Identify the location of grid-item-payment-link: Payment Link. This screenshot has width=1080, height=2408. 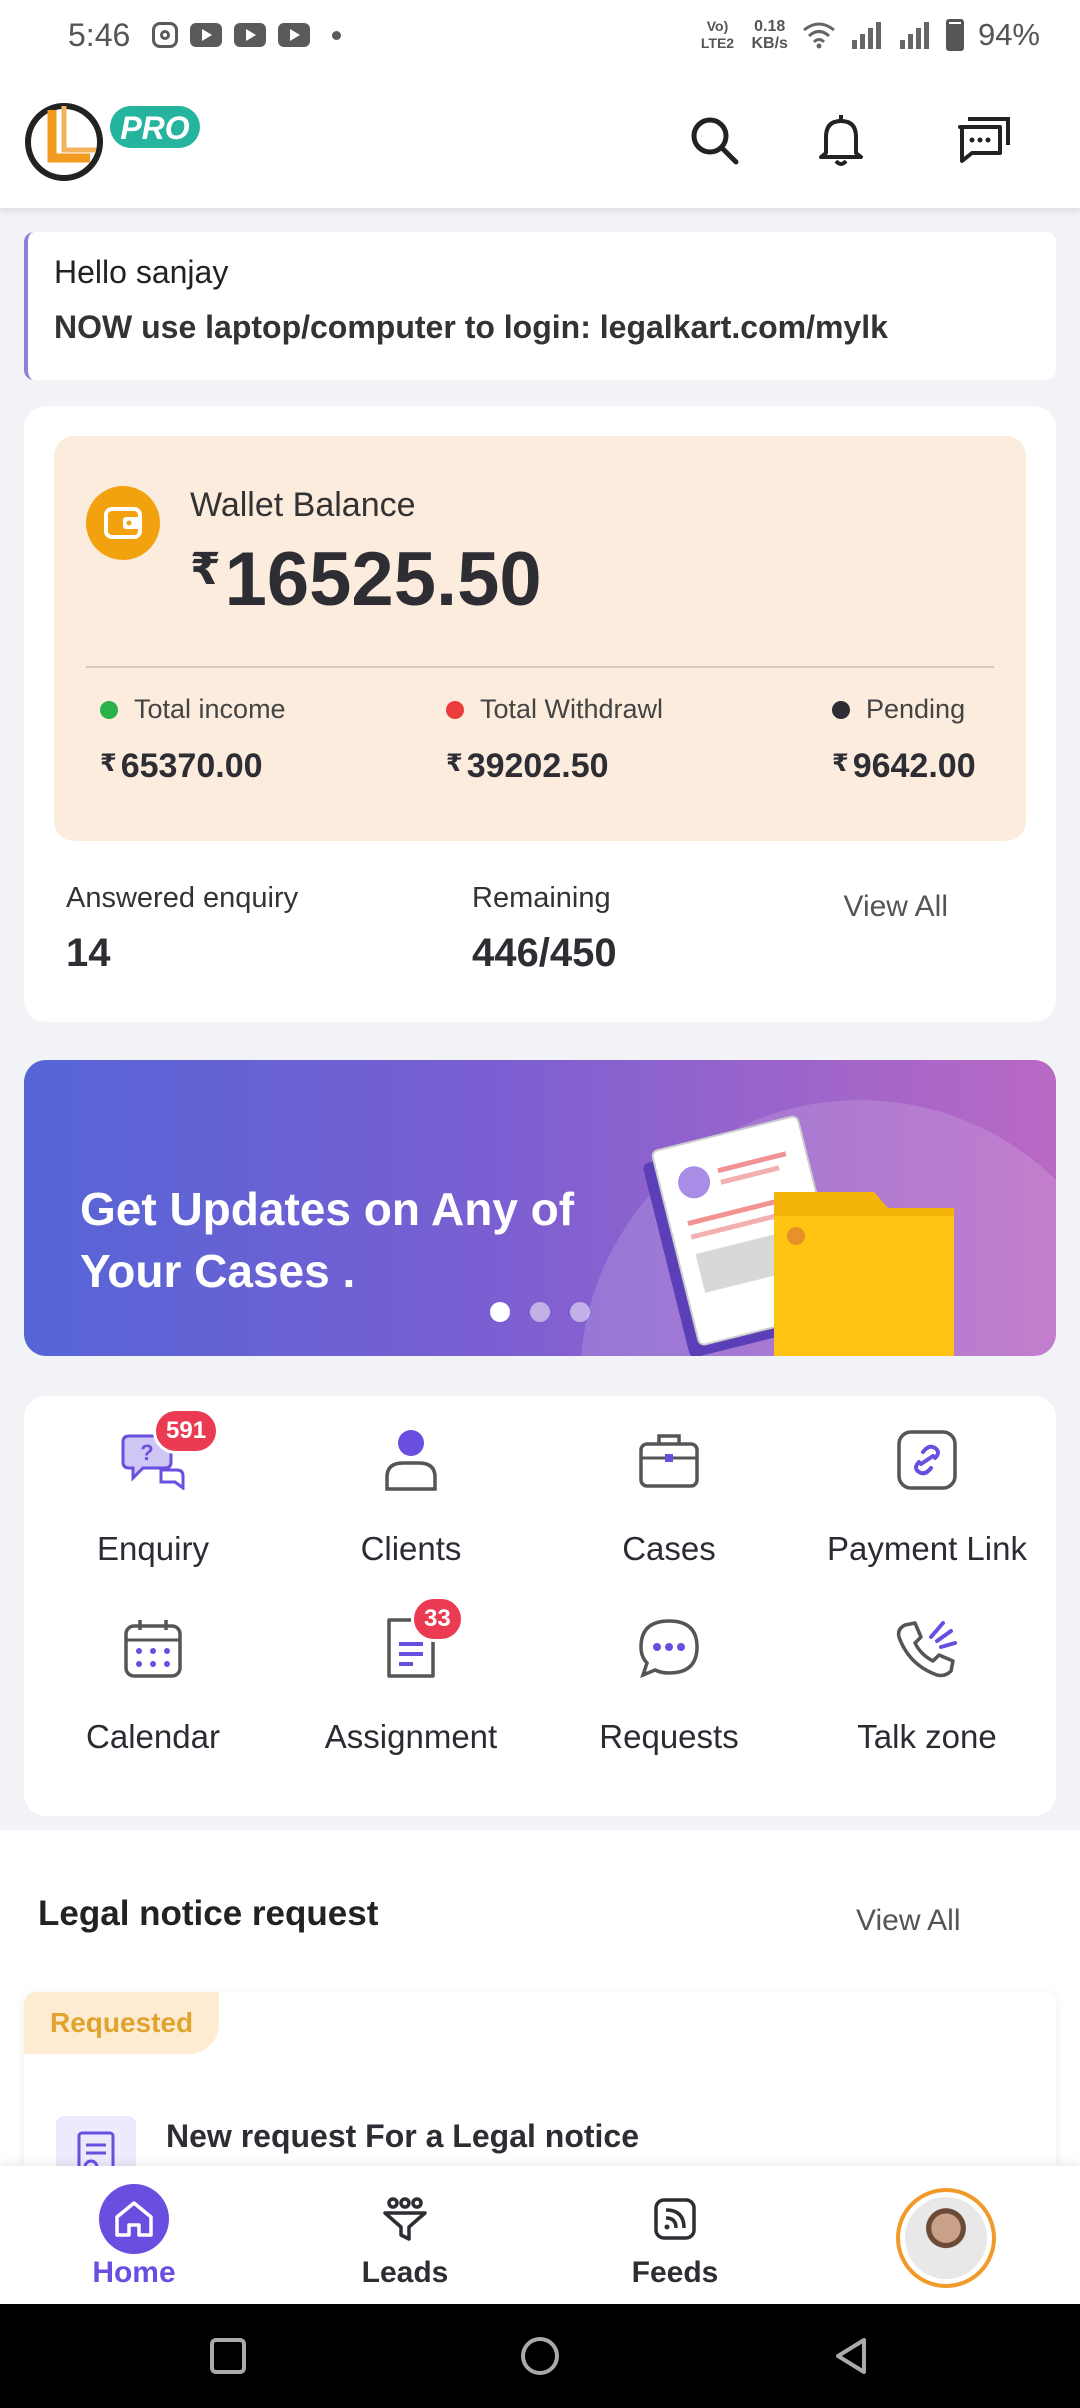
(927, 1486).